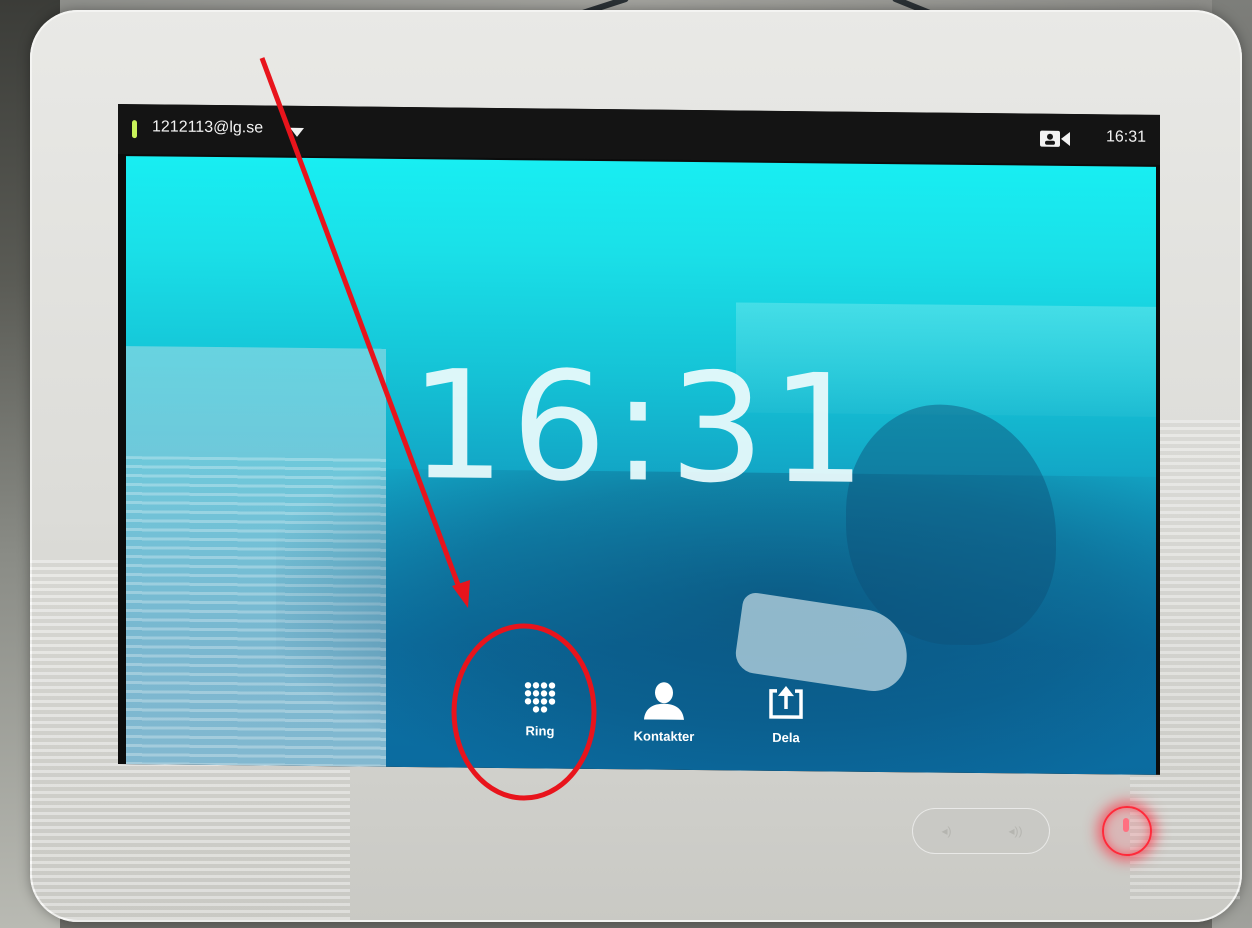 This screenshot has width=1252, height=928. I want to click on dela-label: Dela, so click(786, 737).